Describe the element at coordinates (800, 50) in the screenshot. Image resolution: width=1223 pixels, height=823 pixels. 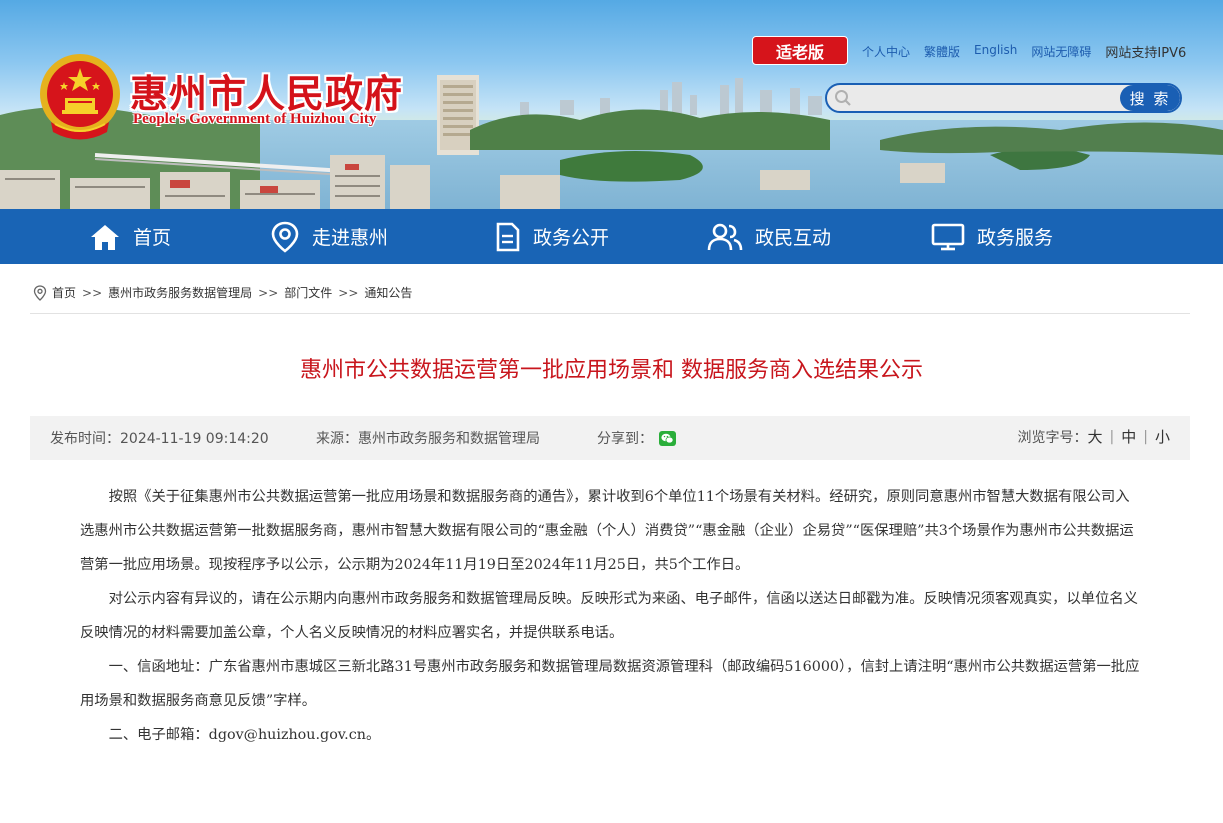
I see `elder-mode-button: 适老版` at that location.